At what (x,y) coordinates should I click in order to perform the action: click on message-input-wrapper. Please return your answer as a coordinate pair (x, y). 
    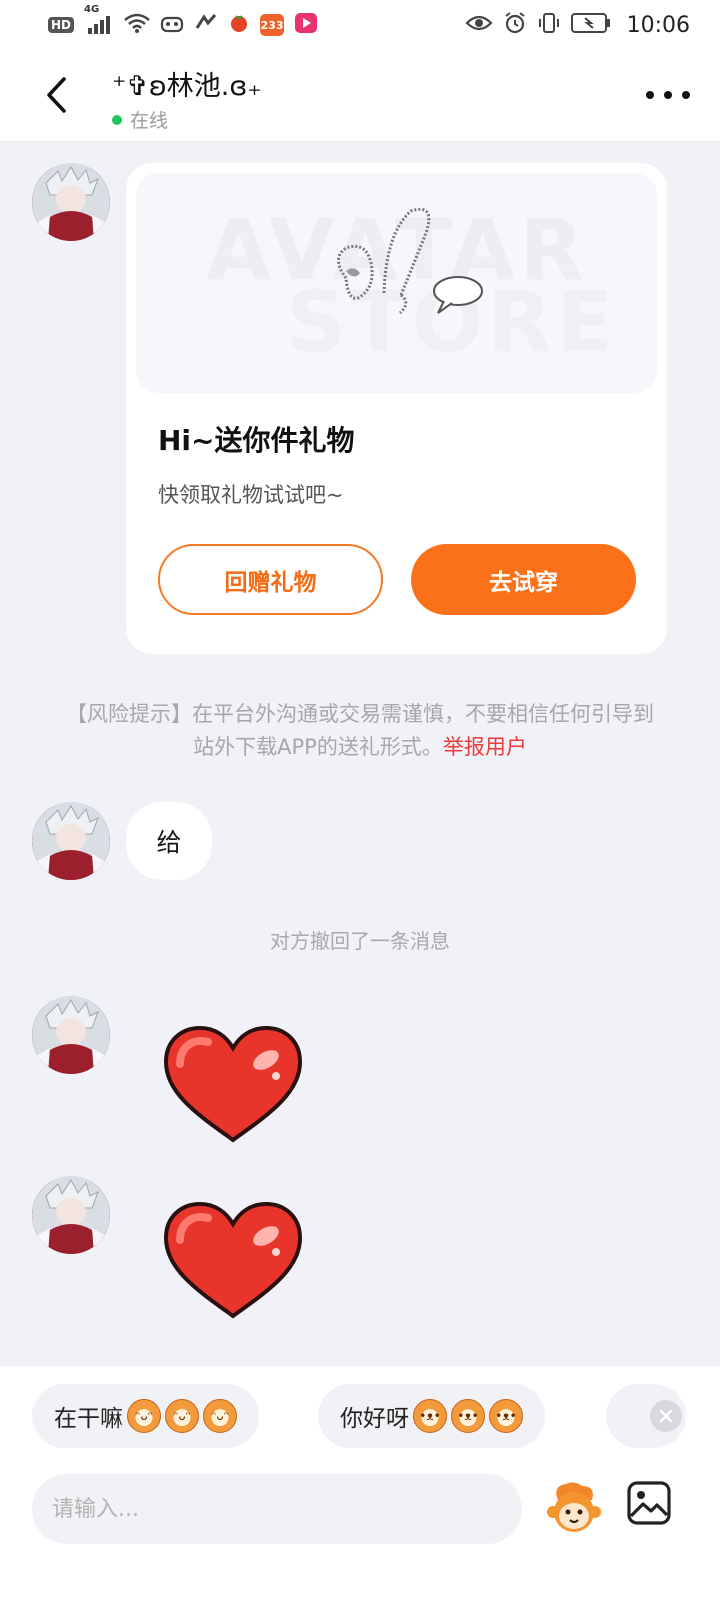
    Looking at the image, I should click on (277, 1509).